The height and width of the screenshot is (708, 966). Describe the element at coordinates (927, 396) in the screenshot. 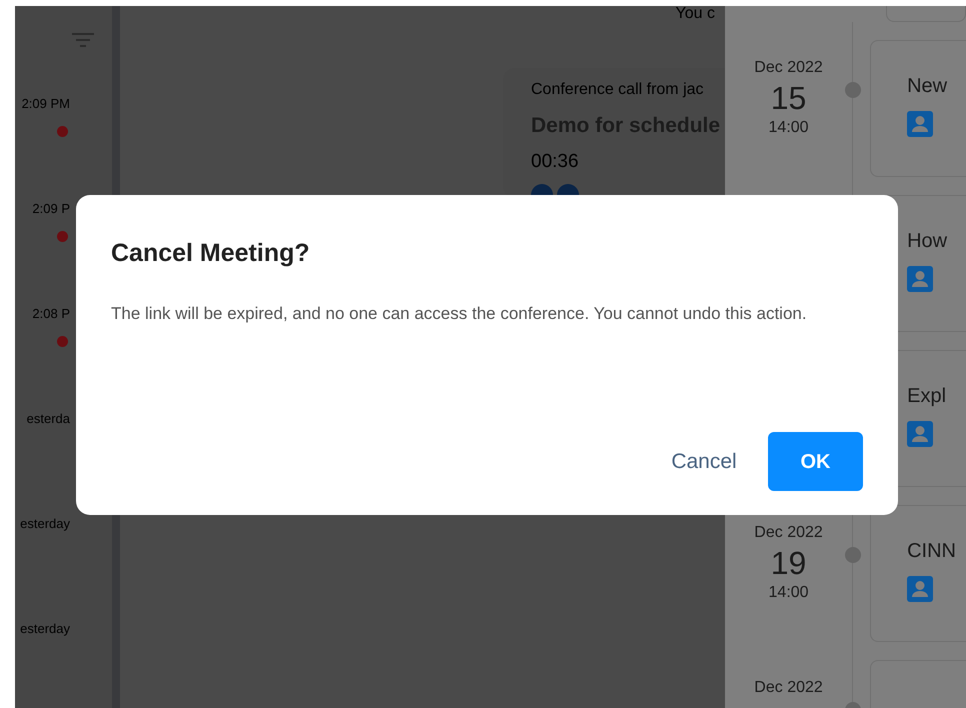

I see `meeting-title: Expl` at that location.